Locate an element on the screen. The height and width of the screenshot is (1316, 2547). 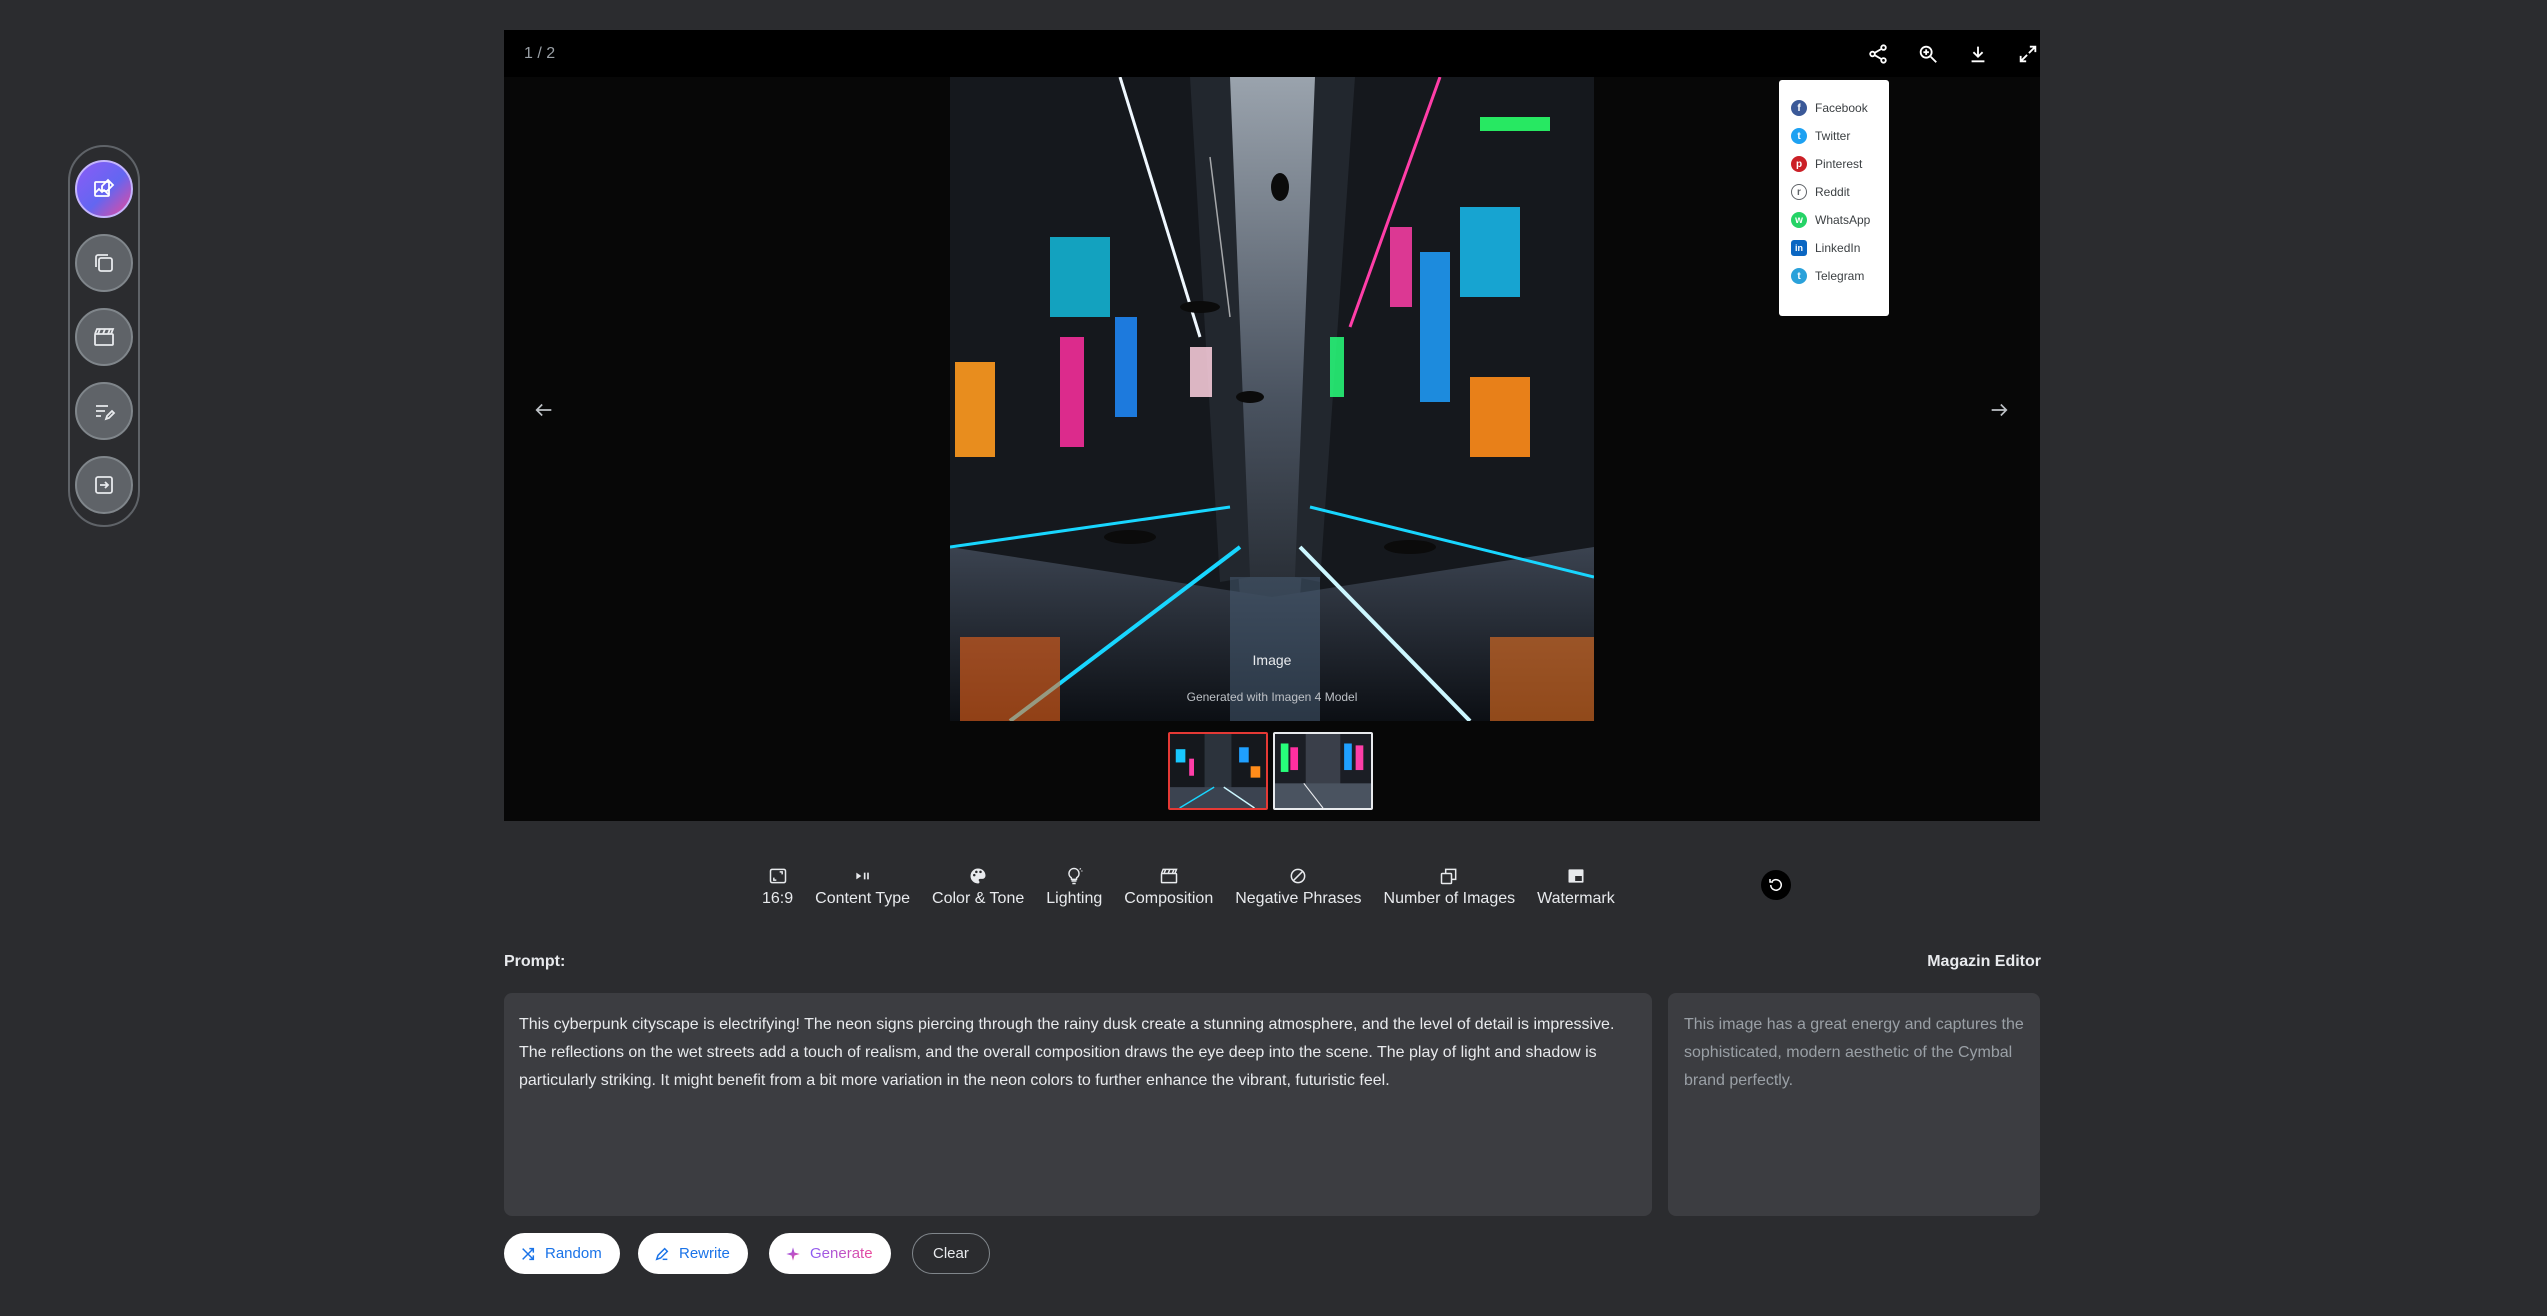
option-negative-phrases: Negative Phrases is located at coordinates (1298, 887).